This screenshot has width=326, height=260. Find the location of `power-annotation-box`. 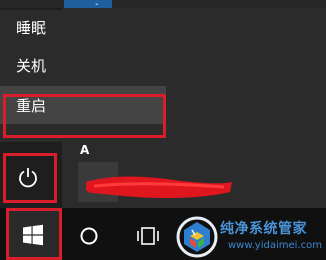

power-annotation-box is located at coordinates (30, 178).